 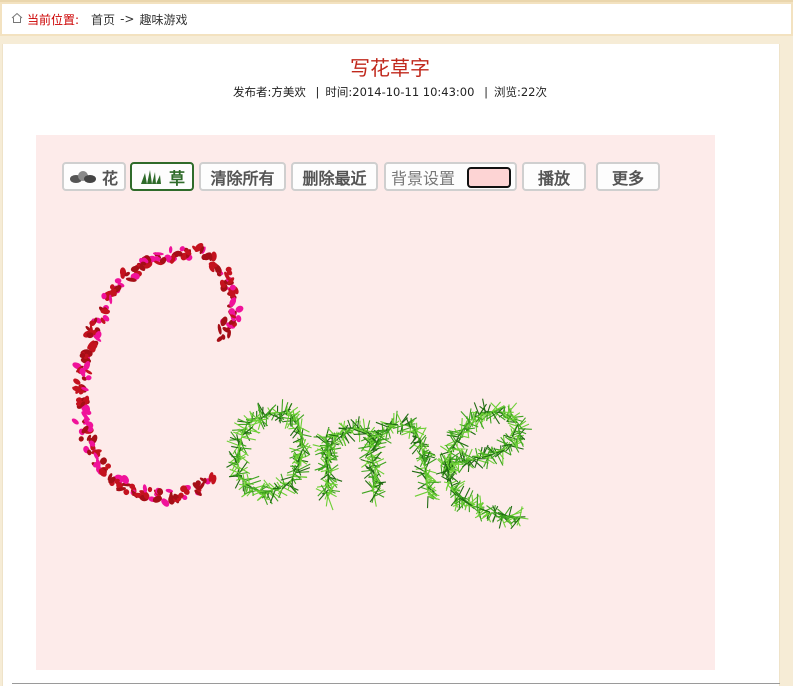 I want to click on footer-divider, so click(x=396, y=683).